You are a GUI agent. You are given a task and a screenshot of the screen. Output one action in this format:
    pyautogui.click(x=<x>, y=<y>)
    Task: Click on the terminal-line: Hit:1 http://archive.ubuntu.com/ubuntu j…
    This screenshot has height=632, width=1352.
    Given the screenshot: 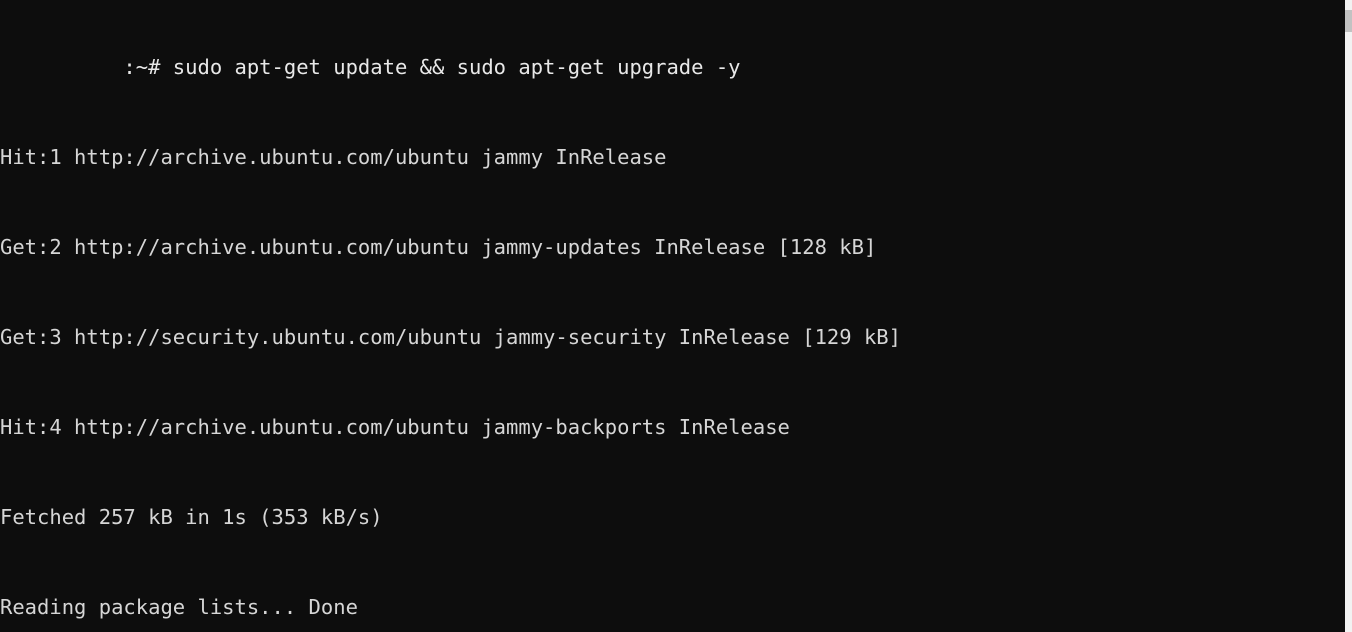 What is the action you would take?
    pyautogui.click(x=333, y=157)
    